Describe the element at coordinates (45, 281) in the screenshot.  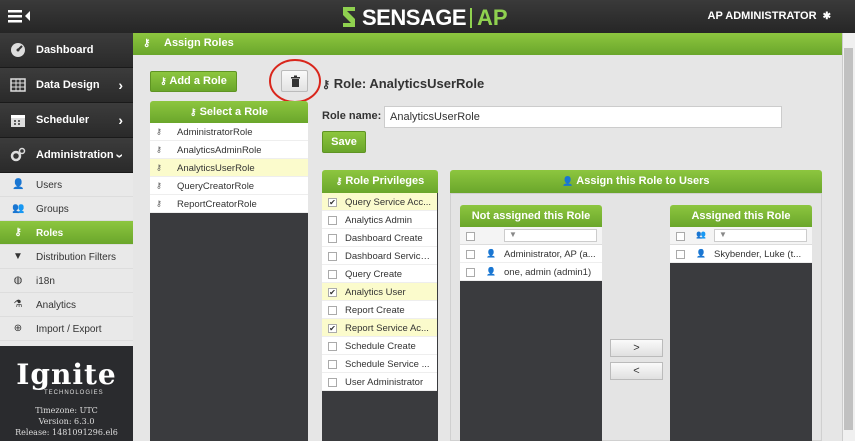
I see `subnav-i18n-label: i18n` at that location.